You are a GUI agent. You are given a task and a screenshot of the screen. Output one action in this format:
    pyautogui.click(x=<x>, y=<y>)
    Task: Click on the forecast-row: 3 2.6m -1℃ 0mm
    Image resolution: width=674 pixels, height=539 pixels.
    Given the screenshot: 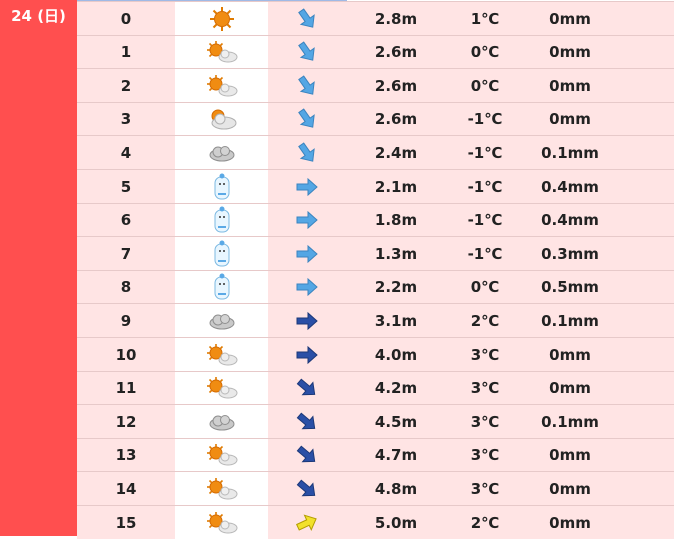 What is the action you would take?
    pyautogui.click(x=375, y=118)
    